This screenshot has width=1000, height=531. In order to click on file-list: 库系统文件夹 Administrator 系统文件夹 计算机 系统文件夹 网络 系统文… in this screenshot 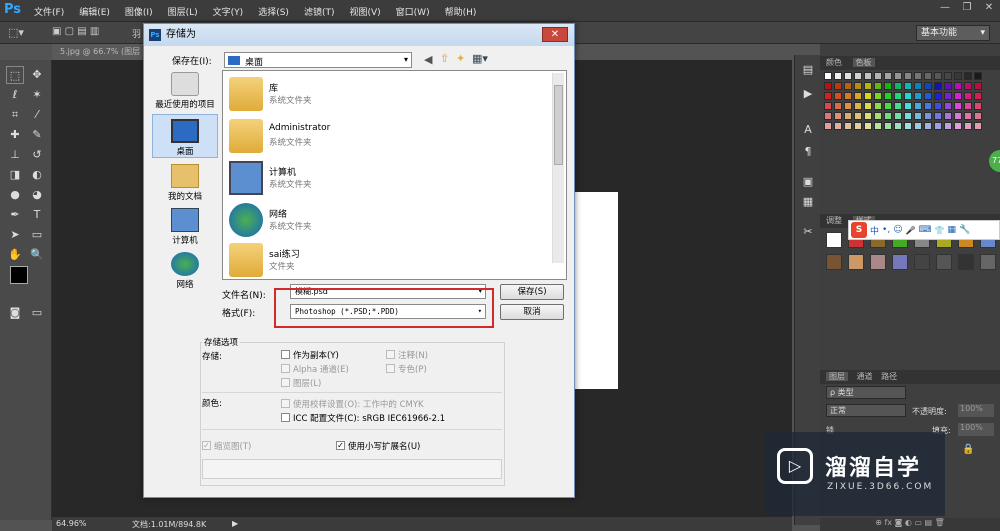, I will do `click(394, 175)`.